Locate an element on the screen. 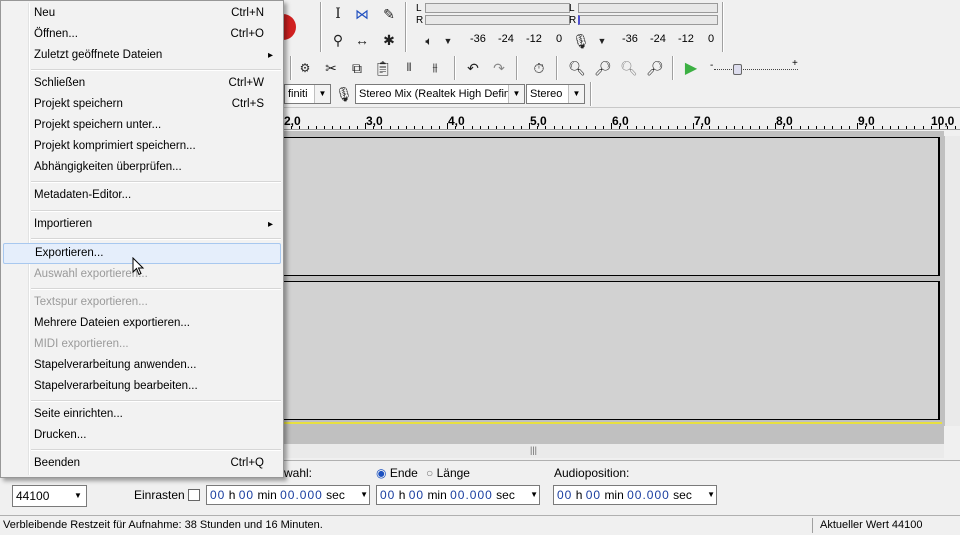 The height and width of the screenshot is (535, 960). cut-icon: ✂ is located at coordinates (331, 68).